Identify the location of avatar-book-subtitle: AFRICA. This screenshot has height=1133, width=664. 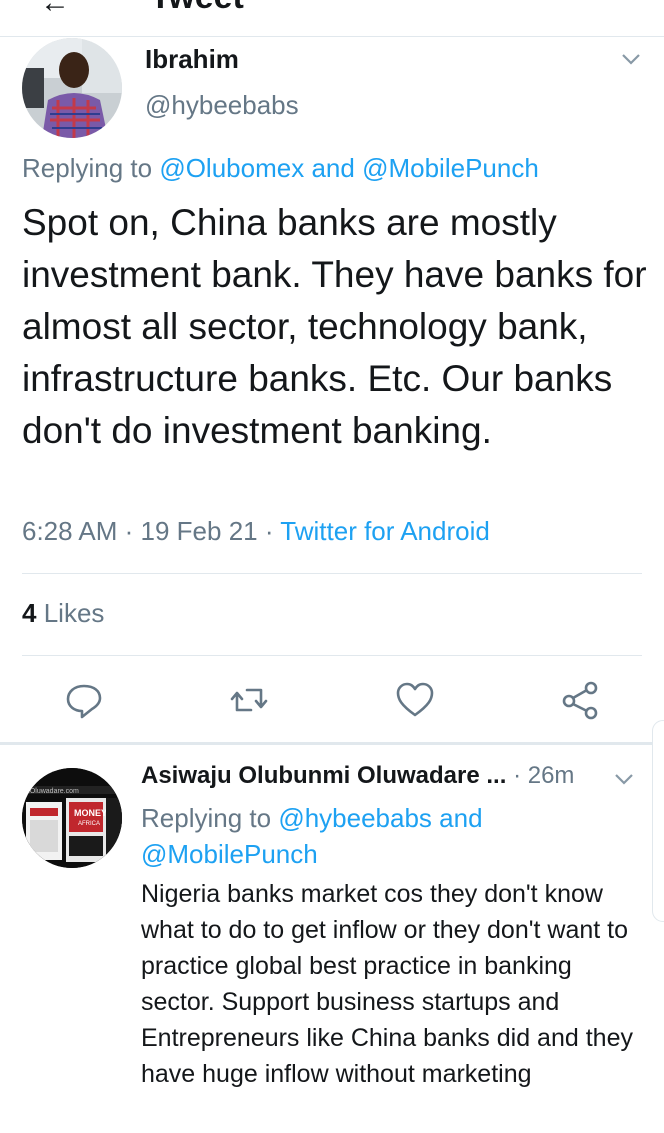
(89, 824).